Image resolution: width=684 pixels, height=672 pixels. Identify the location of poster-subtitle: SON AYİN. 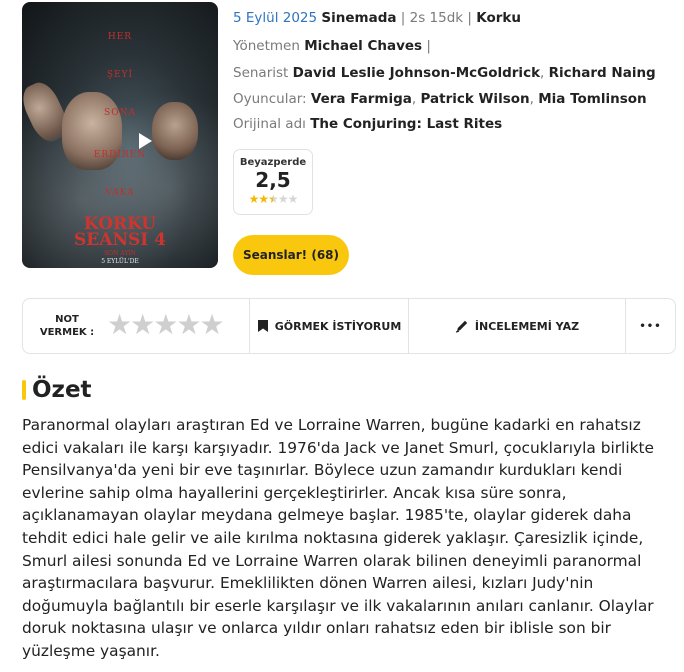
(120, 253).